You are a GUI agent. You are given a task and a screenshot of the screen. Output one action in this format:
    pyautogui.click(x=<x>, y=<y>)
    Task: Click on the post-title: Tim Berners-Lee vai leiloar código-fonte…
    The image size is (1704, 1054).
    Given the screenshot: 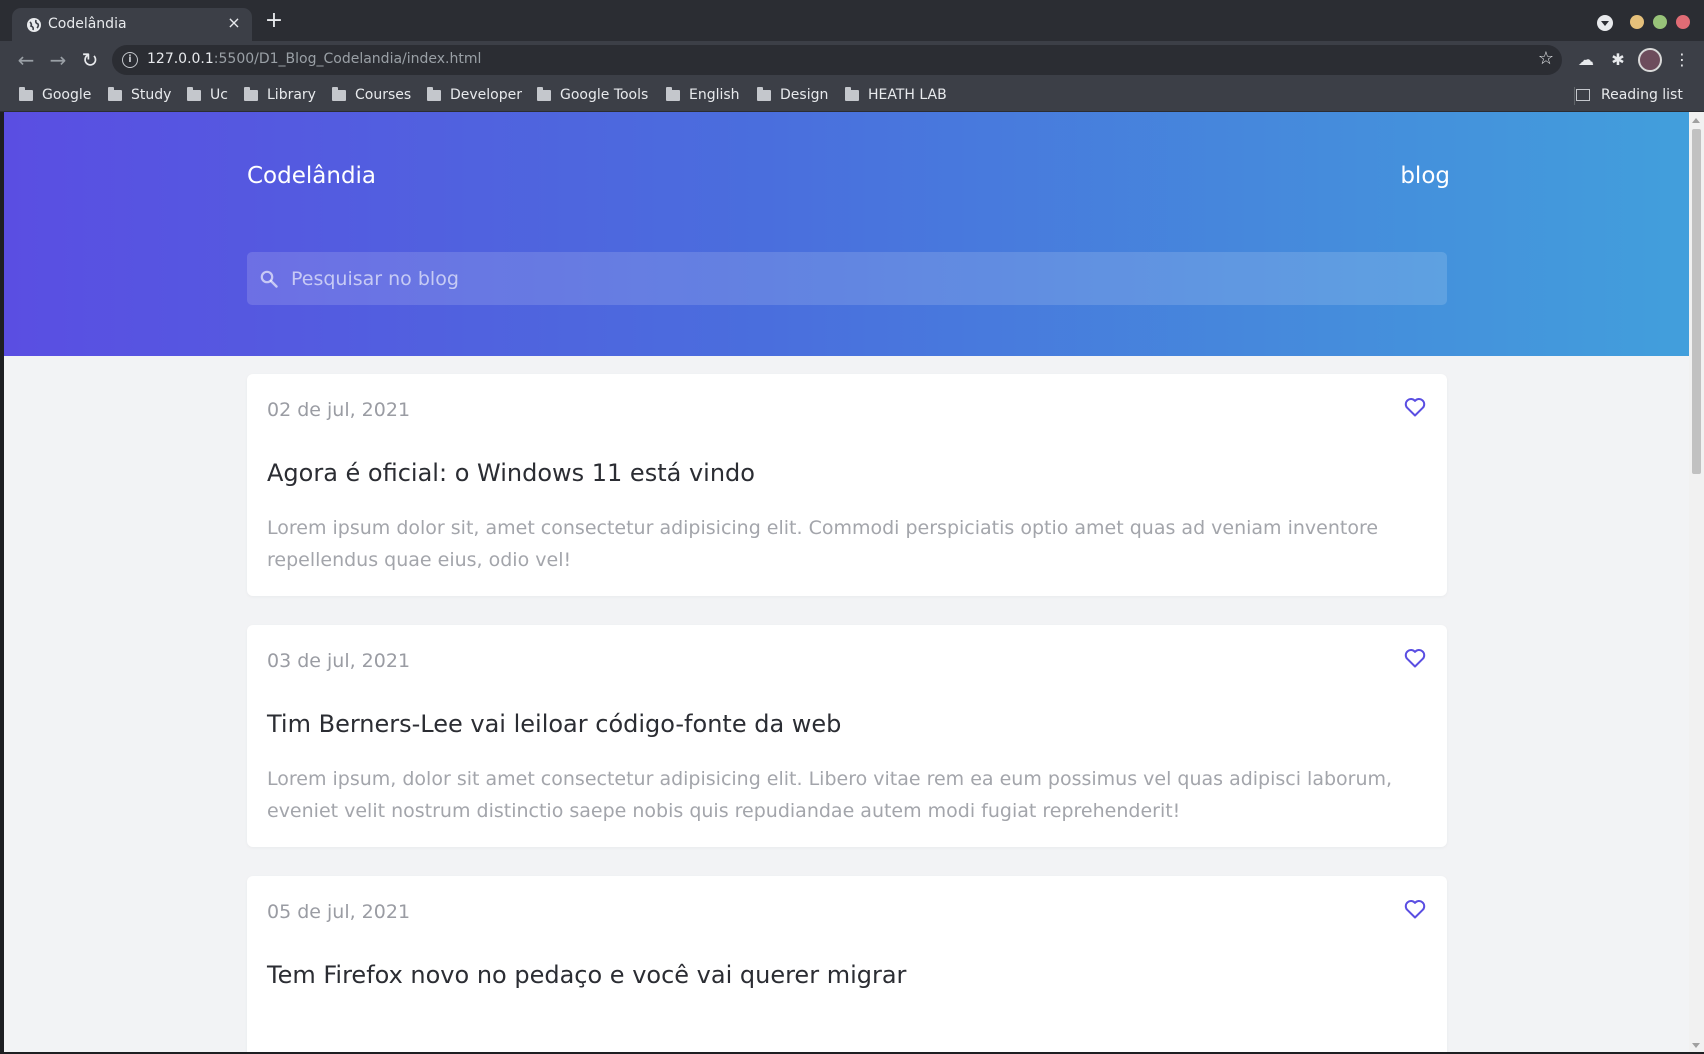 What is the action you would take?
    pyautogui.click(x=554, y=724)
    